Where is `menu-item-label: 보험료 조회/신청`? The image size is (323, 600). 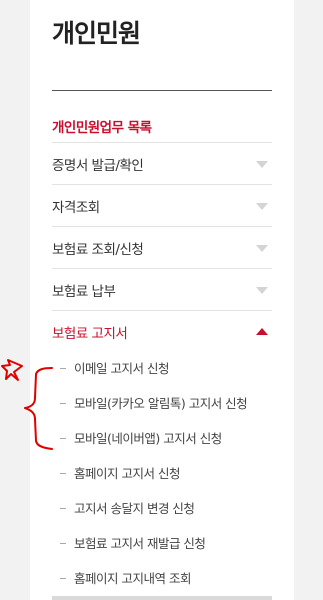 menu-item-label: 보험료 조회/신청 is located at coordinates (98, 249).